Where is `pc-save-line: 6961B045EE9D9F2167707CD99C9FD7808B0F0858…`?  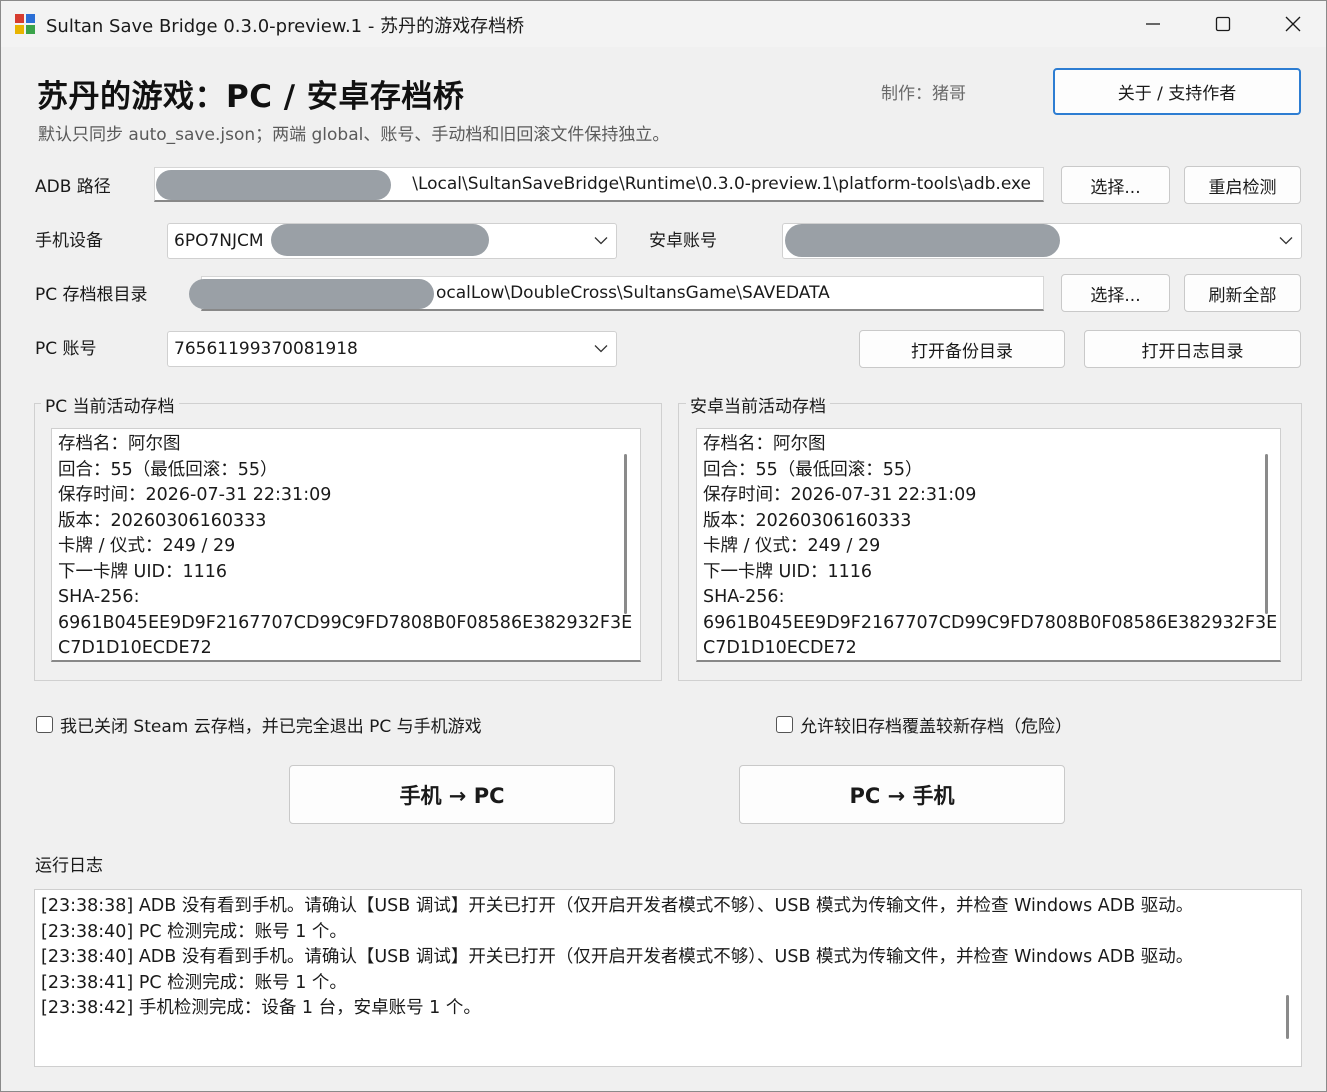
pc-save-line: 6961B045EE9D9F2167707CD99C9FD7808B0F0858… is located at coordinates (345, 622).